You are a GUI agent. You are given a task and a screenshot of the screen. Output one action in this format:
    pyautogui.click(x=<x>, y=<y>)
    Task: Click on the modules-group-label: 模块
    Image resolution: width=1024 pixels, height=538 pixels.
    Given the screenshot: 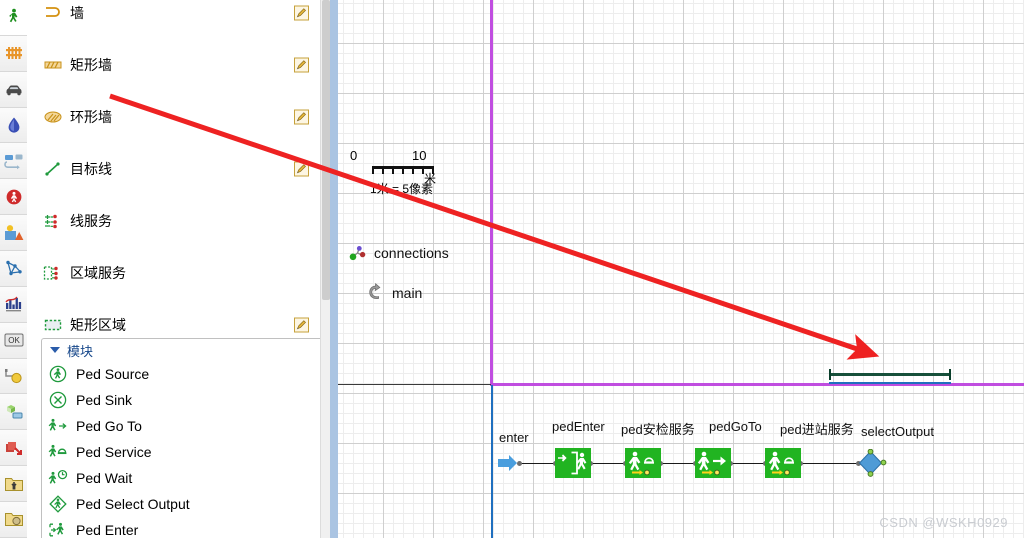 What is the action you would take?
    pyautogui.click(x=80, y=351)
    